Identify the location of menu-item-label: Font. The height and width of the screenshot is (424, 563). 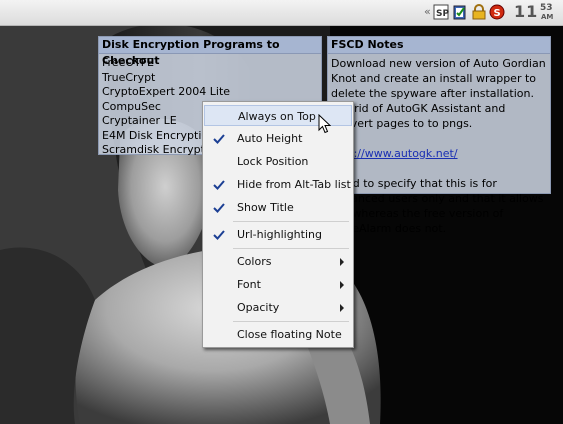
(249, 284).